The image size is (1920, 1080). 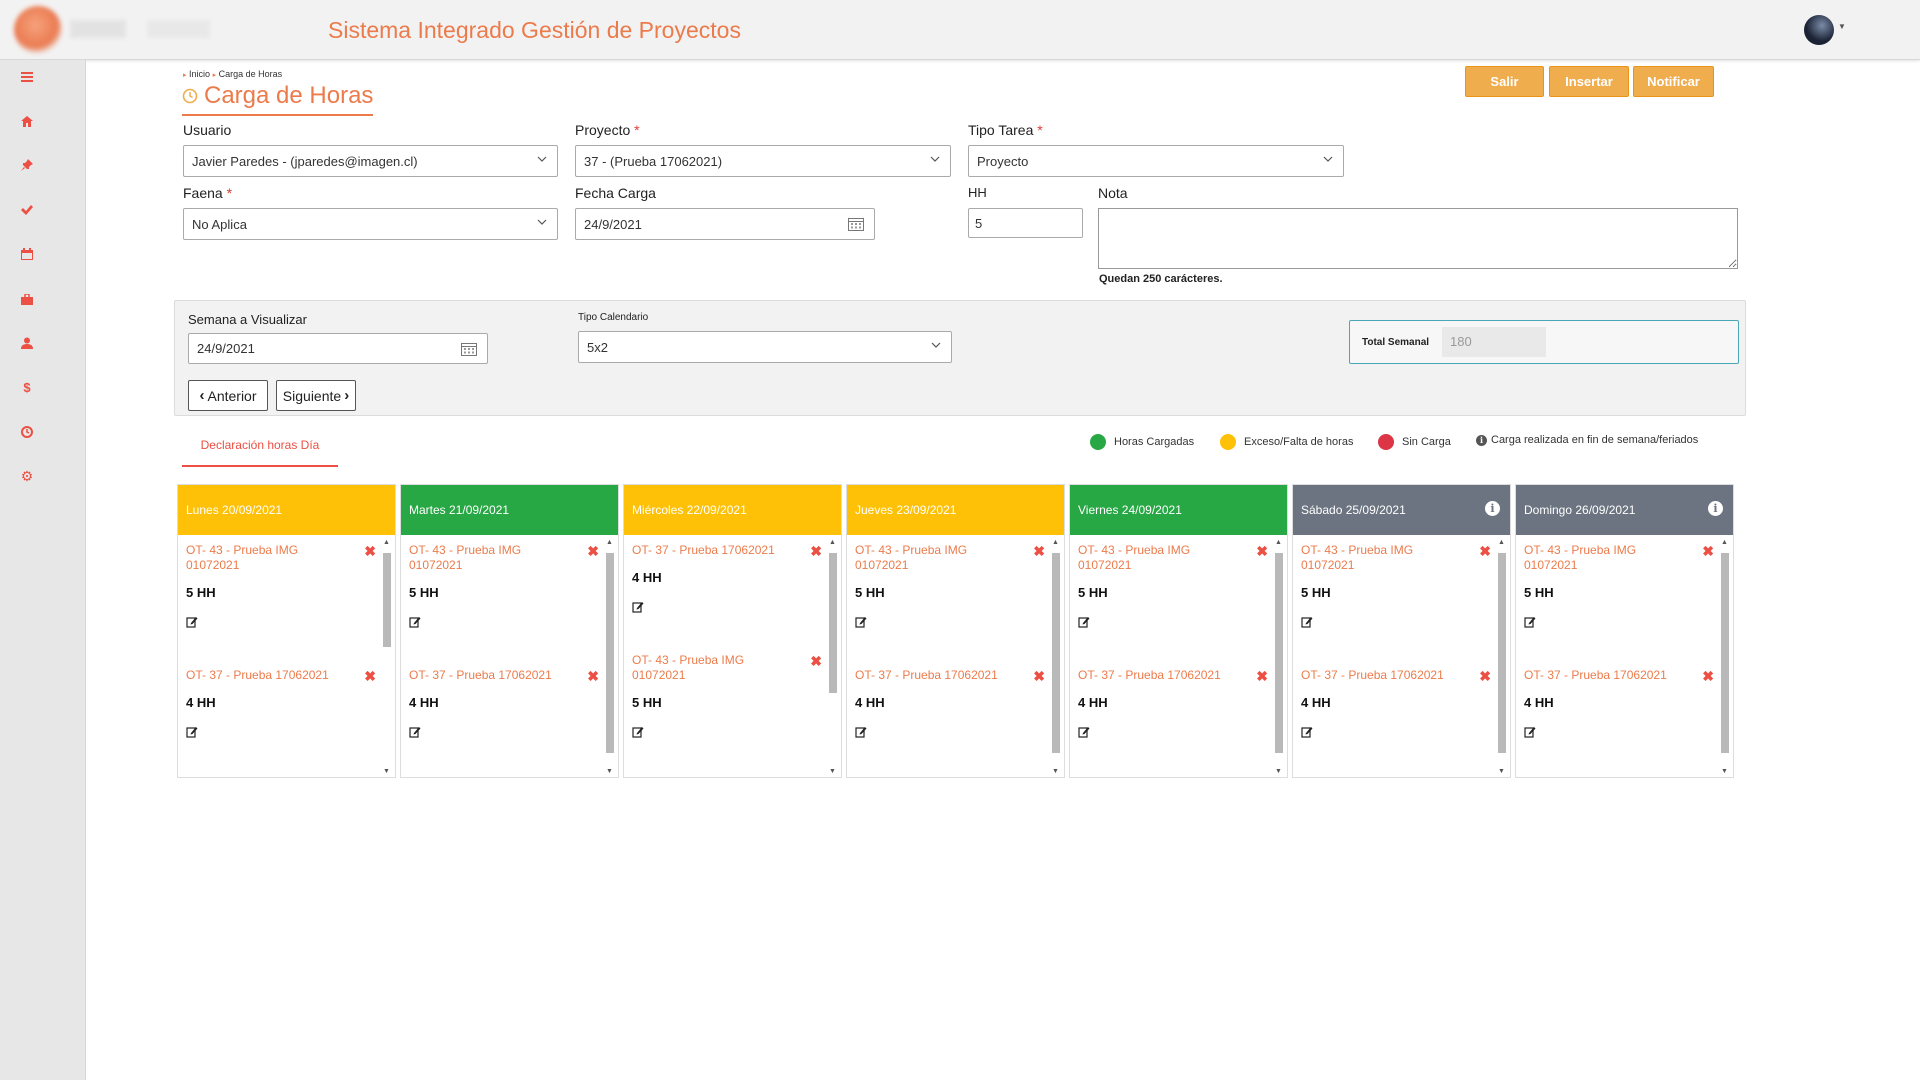 What do you see at coordinates (27, 432) in the screenshot?
I see `clock-icon` at bounding box center [27, 432].